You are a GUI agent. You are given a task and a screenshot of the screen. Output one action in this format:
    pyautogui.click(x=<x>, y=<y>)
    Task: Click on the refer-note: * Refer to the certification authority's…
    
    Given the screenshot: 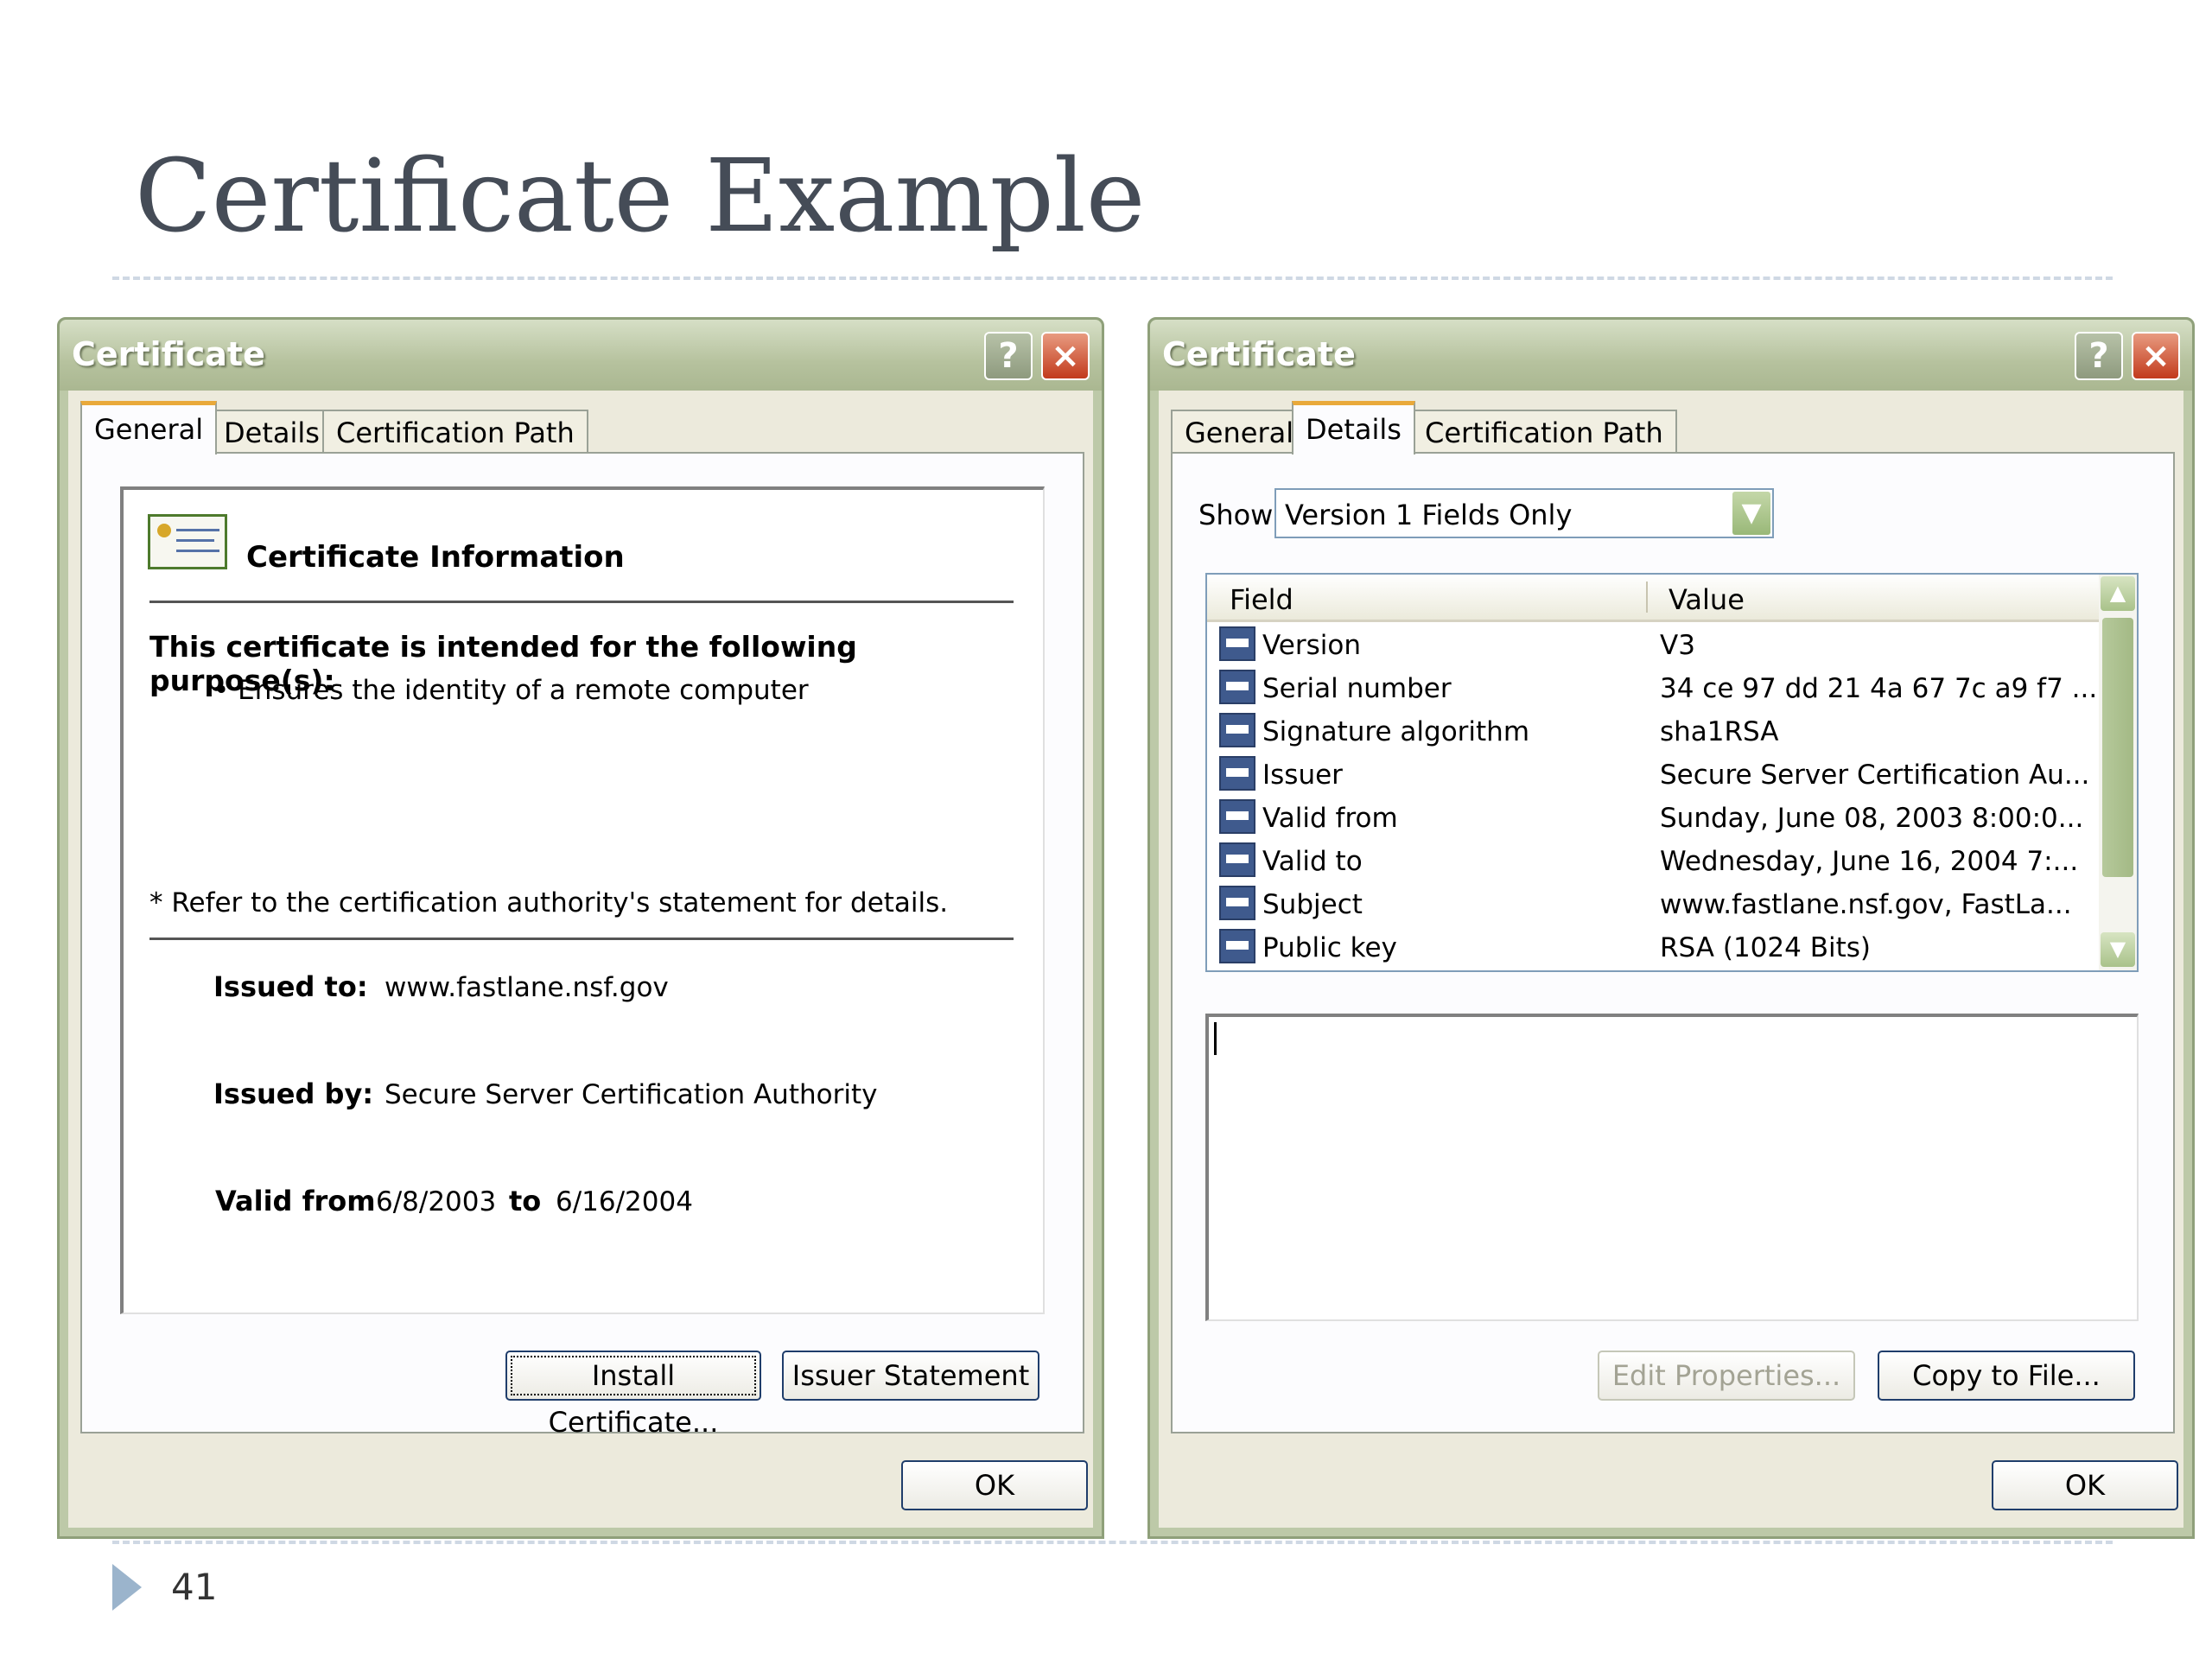 What is the action you would take?
    pyautogui.click(x=549, y=902)
    